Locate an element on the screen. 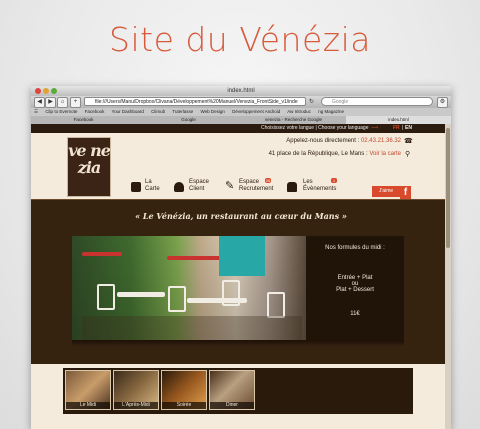 This screenshot has width=480, height=429. tab-index: index.html is located at coordinates (398, 120).